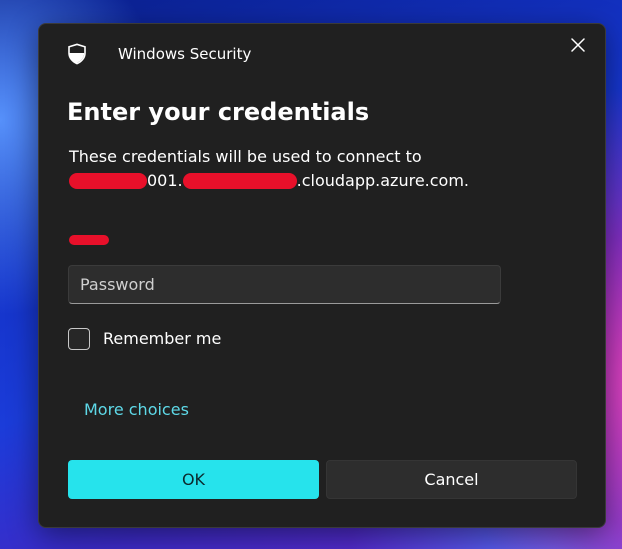 This screenshot has width=622, height=549. I want to click on cancel-button: Cancel, so click(451, 479).